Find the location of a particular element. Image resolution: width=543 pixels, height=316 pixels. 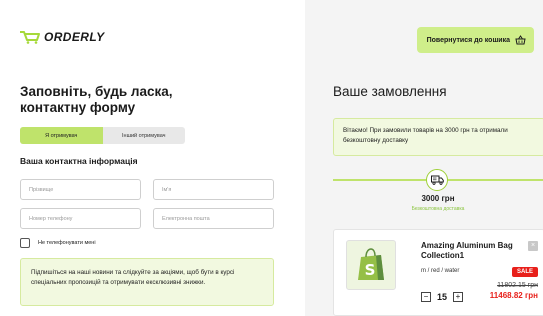

no-call-row: Не телефонувати мені is located at coordinates (58, 243).